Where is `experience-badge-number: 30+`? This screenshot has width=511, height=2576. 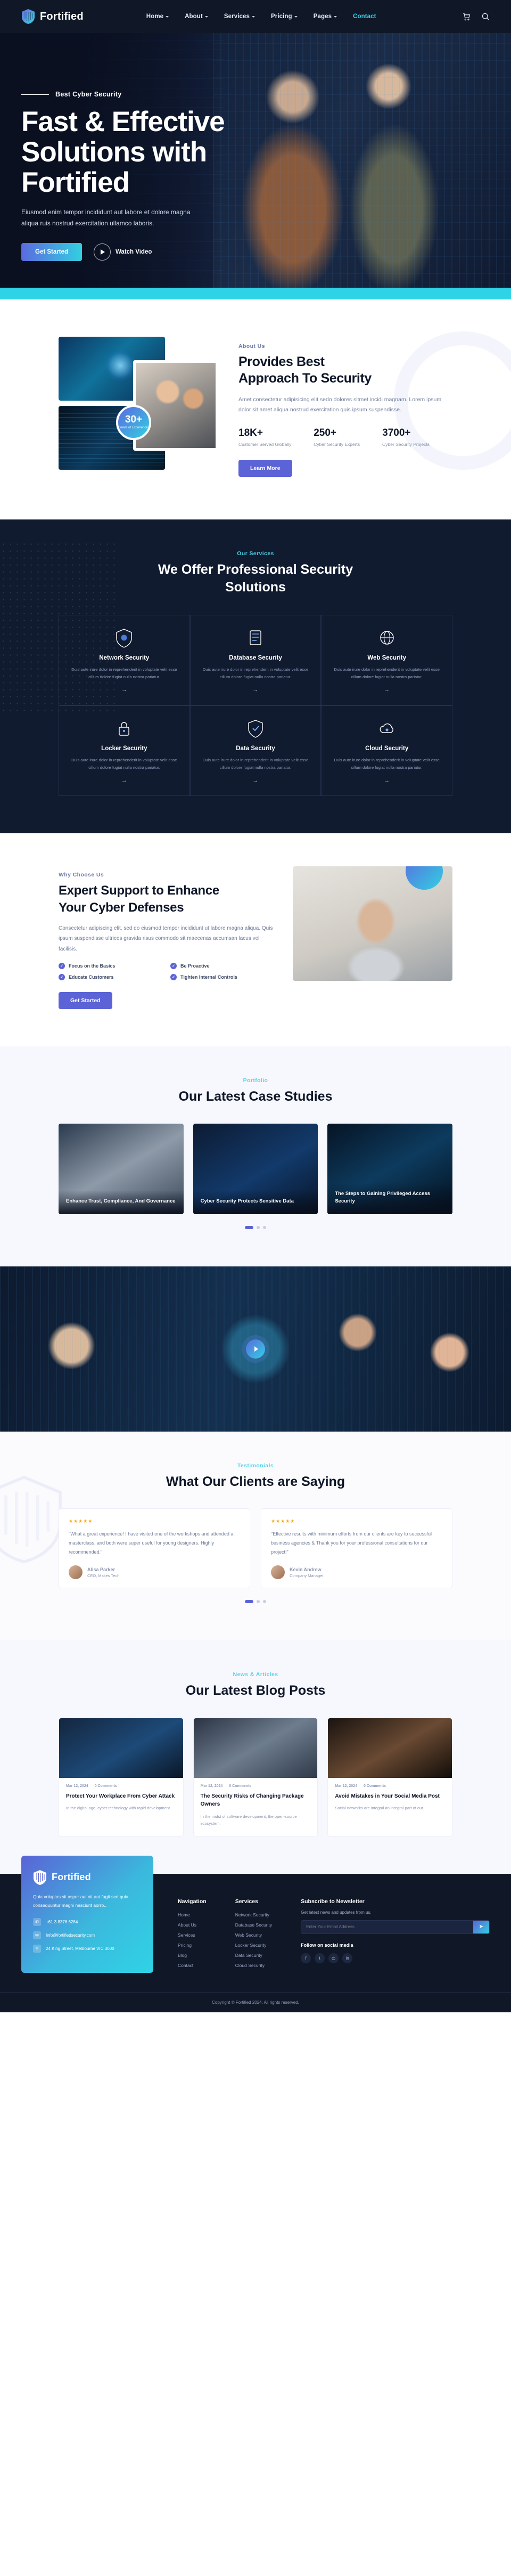
experience-badge-number: 30+ is located at coordinates (134, 420).